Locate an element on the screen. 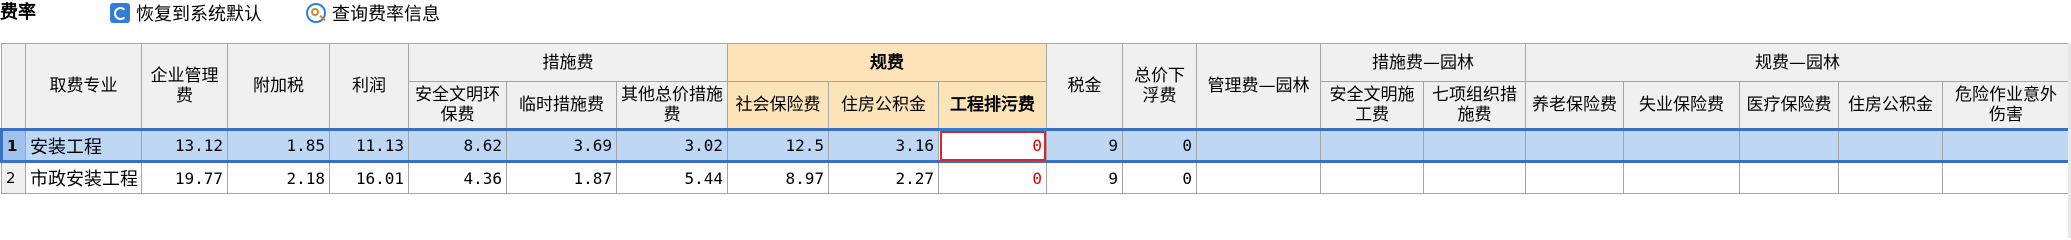 This screenshot has height=240, width=2071. cell-safety-civil: 8.62 is located at coordinates (457, 145).